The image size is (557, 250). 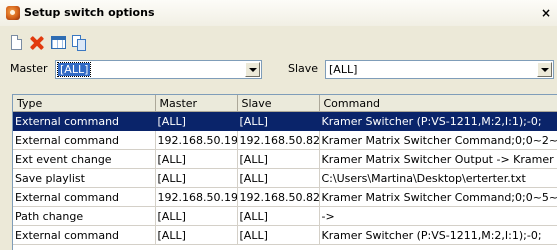 I want to click on cell-command: ->, so click(x=438, y=216).